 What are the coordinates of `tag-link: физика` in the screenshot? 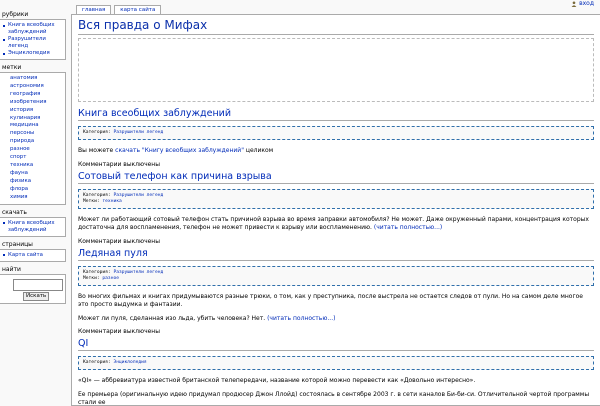 It's located at (20, 181).